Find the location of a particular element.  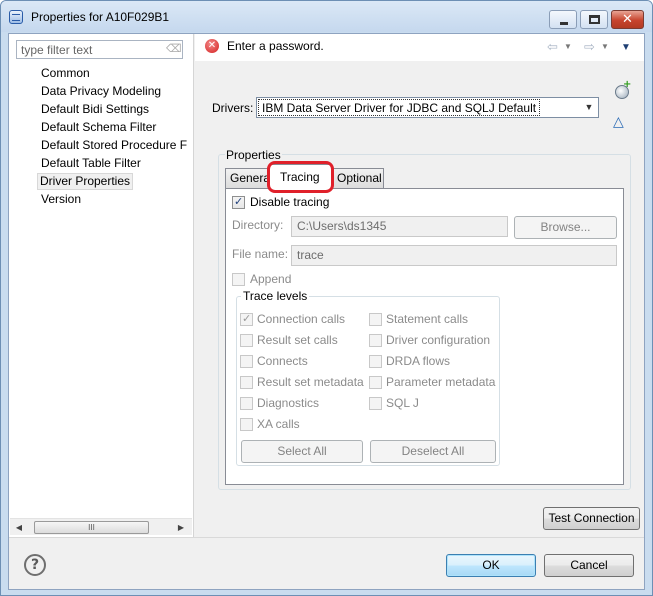

drivers-label: Drivers: is located at coordinates (233, 108).